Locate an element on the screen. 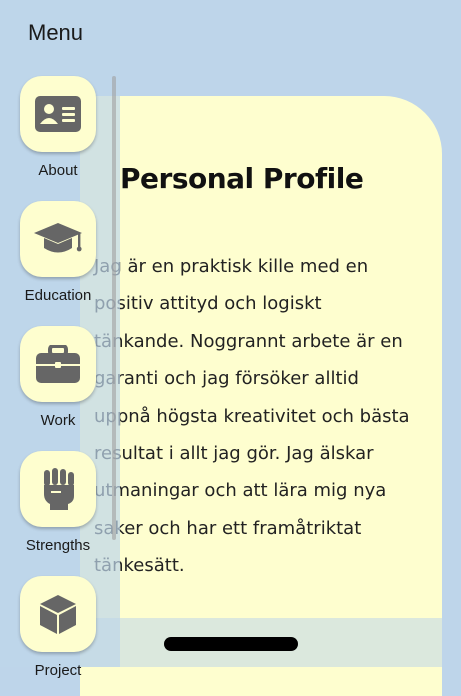  nav-label-education: Education is located at coordinates (58, 295).